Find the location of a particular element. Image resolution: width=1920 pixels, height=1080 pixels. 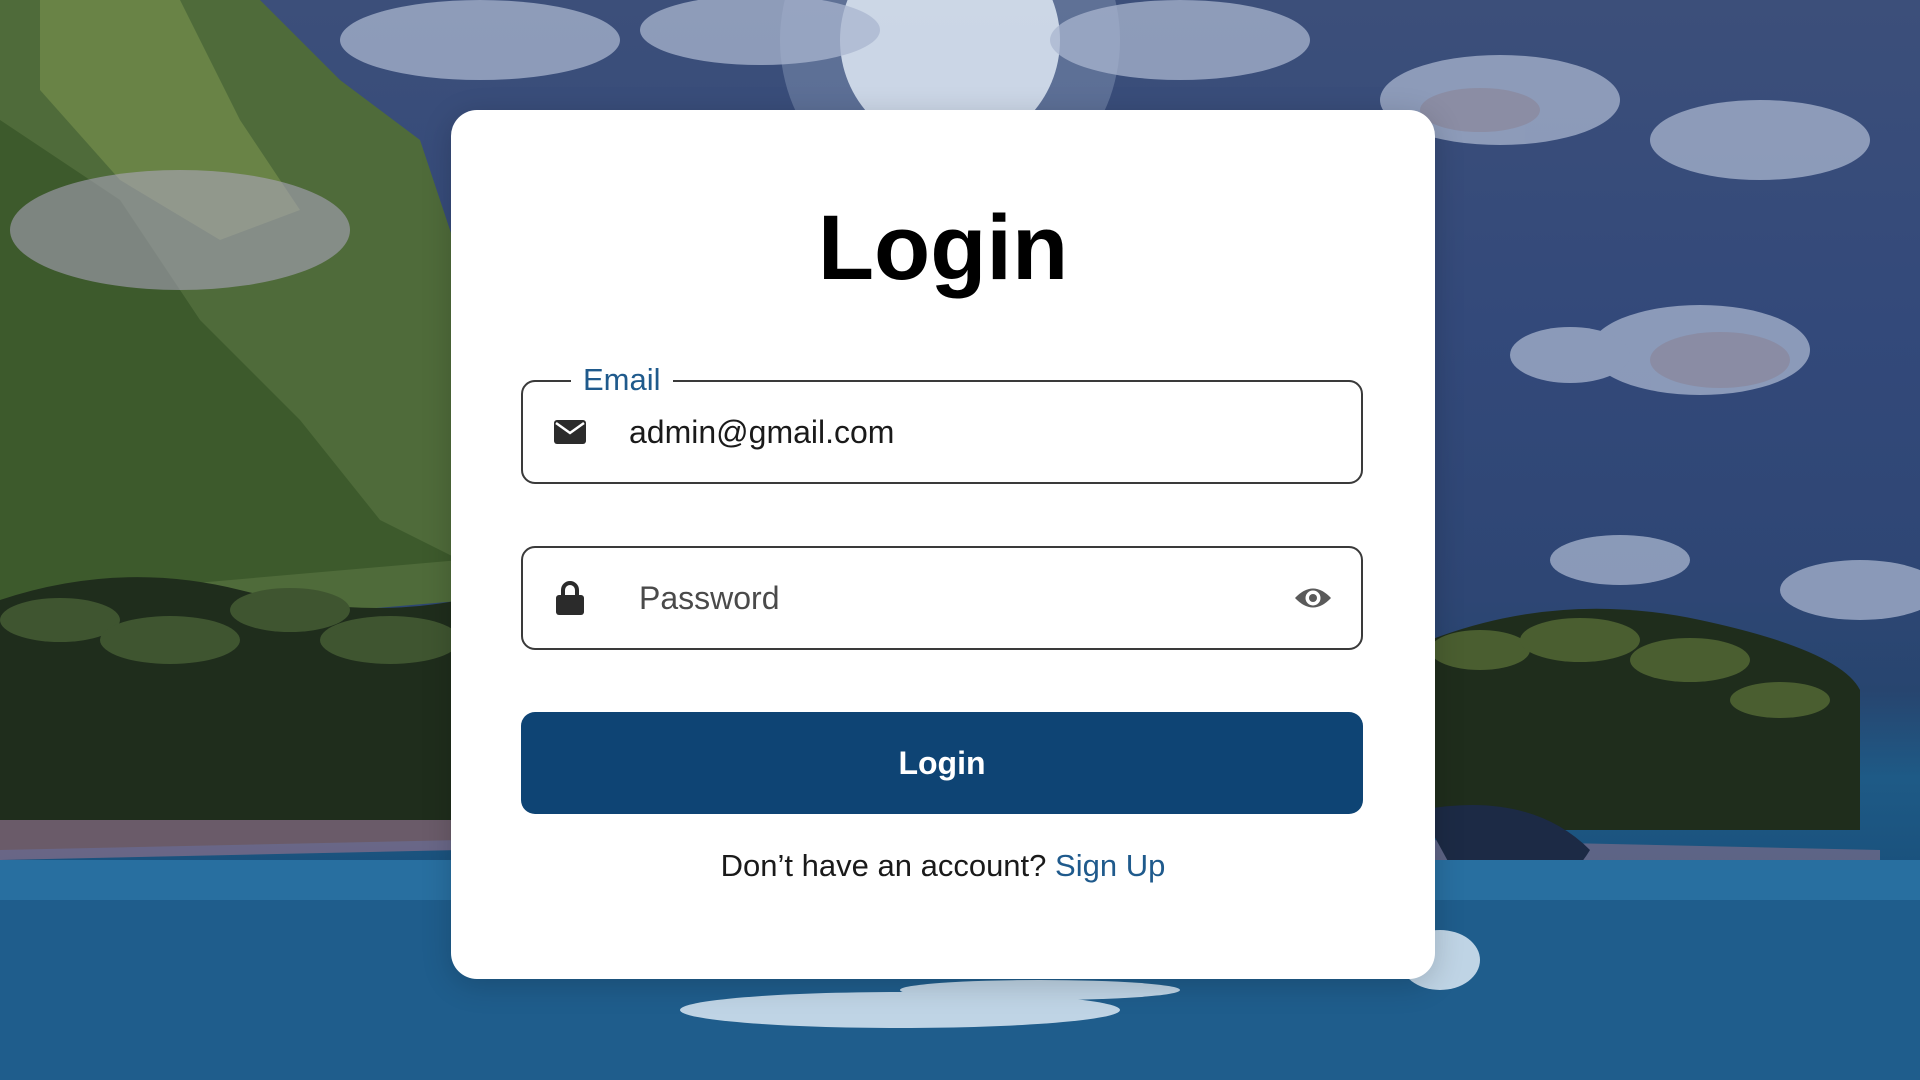

login-button: Login is located at coordinates (942, 763).